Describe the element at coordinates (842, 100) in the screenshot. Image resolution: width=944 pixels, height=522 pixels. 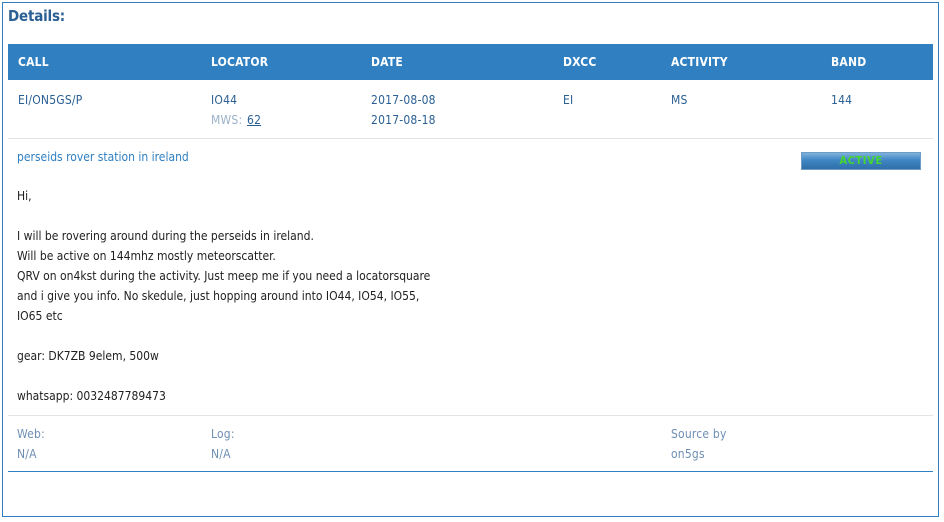
I see `band-value: 144` at that location.